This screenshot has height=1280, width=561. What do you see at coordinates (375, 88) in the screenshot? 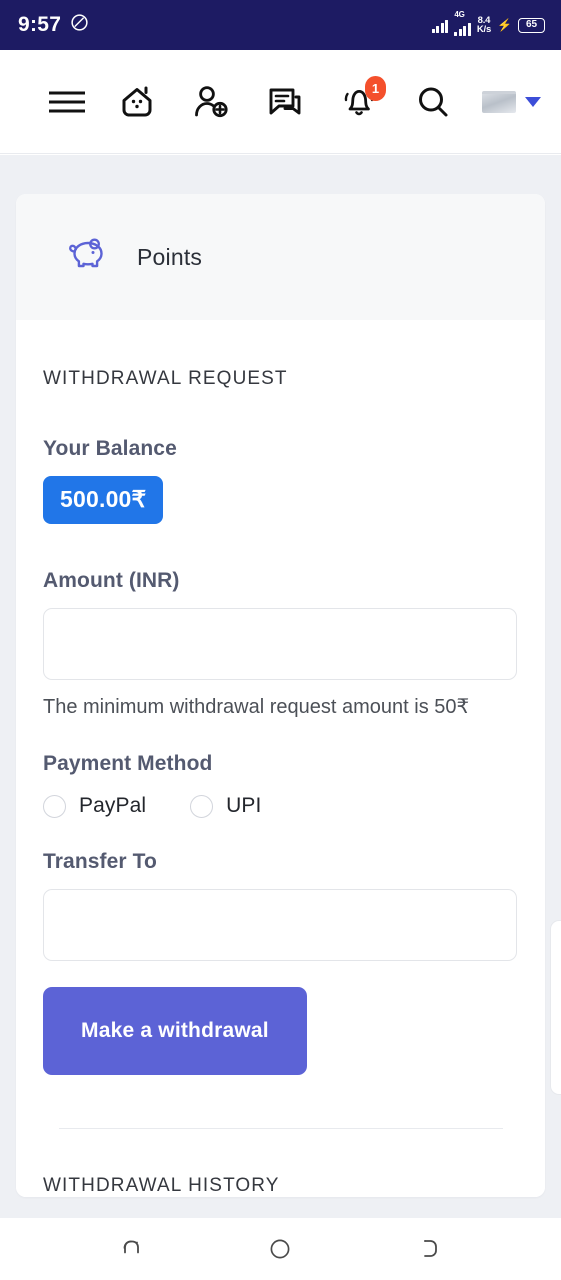
I see `notification-badge: 1` at bounding box center [375, 88].